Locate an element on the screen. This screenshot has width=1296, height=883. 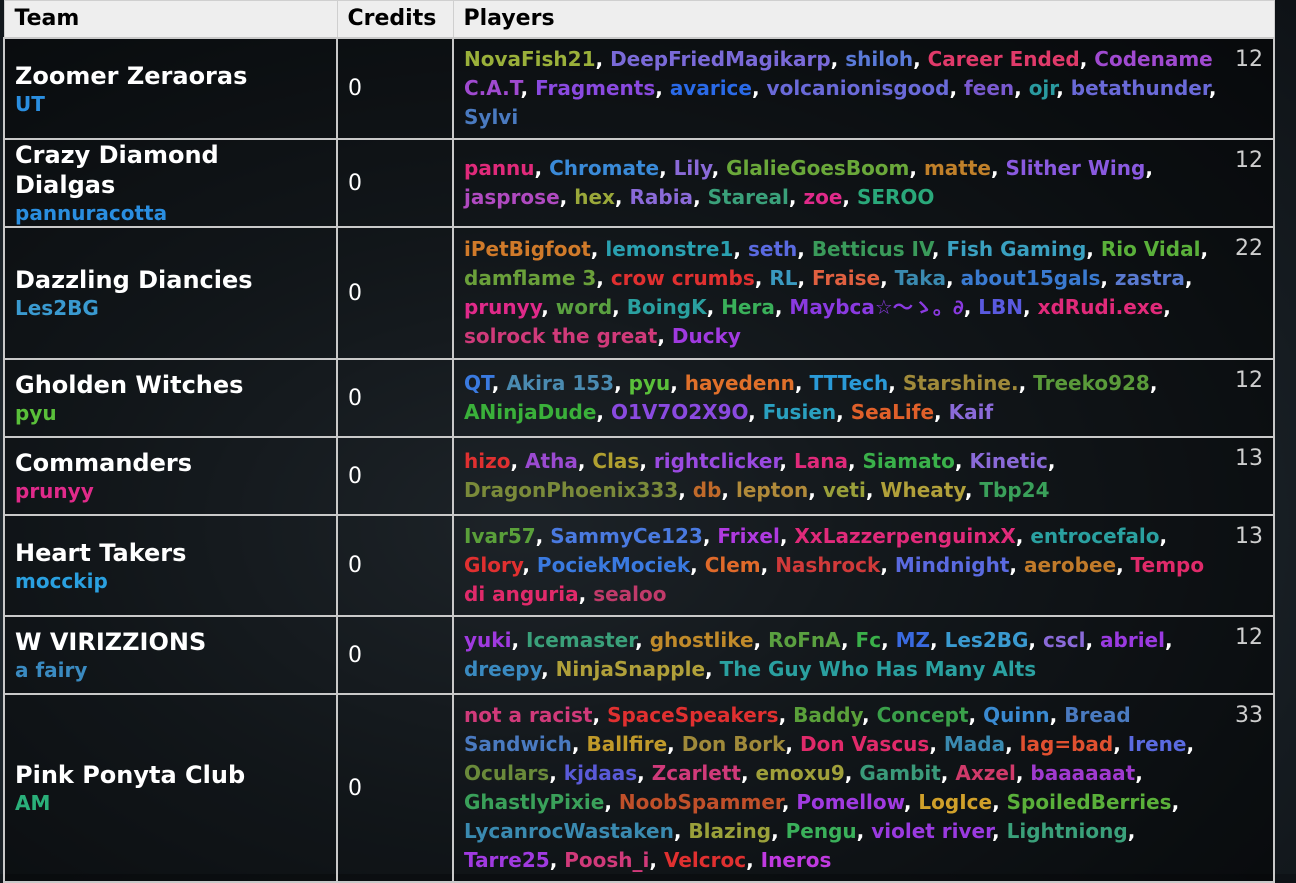
team-name: W VIRIZZIONS is located at coordinates (111, 642).